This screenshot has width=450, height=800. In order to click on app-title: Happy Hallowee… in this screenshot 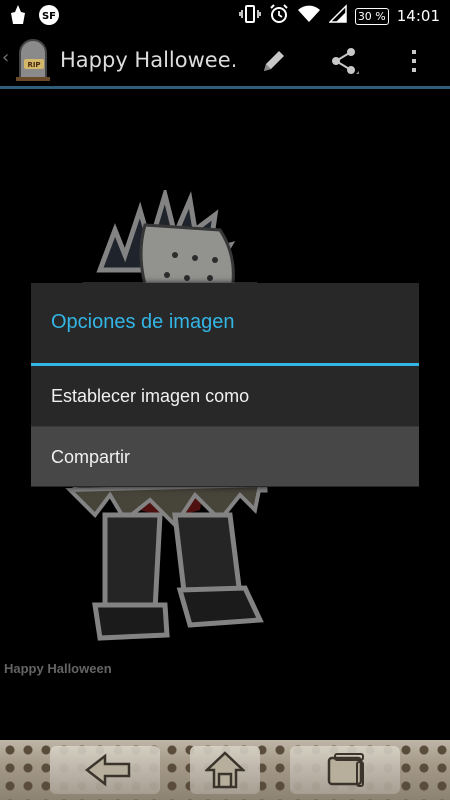, I will do `click(147, 60)`.